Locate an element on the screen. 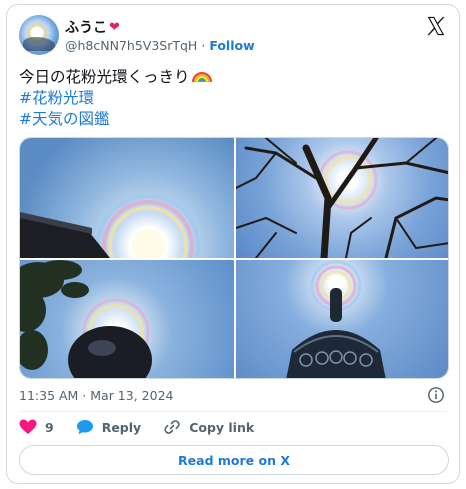 This screenshot has height=489, width=466. post-text-line: 今日の花粉光環くっきり is located at coordinates (115, 77).